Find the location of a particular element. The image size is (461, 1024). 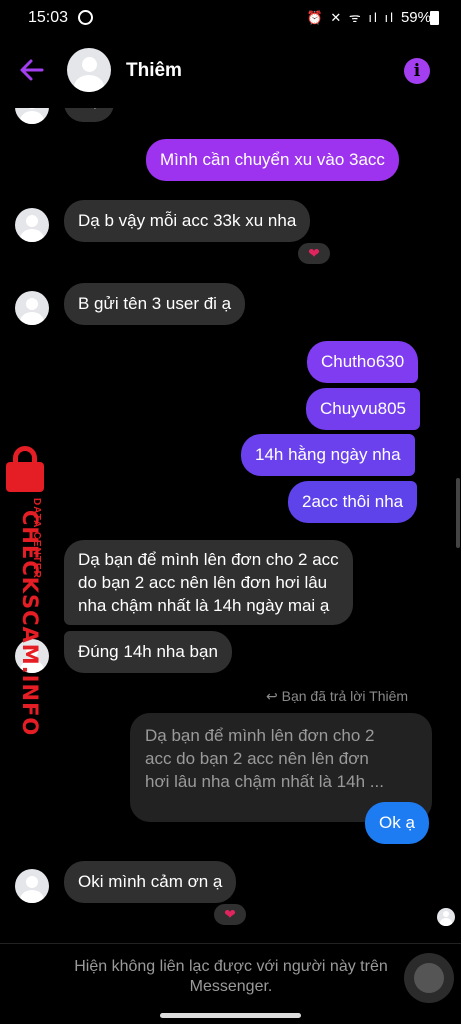

assistive-touch-button is located at coordinates (429, 978).